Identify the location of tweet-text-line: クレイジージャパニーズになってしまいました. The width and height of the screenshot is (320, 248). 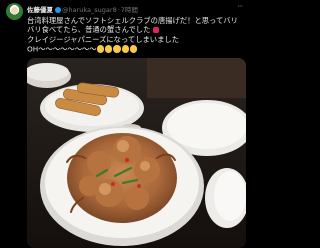
(103, 39).